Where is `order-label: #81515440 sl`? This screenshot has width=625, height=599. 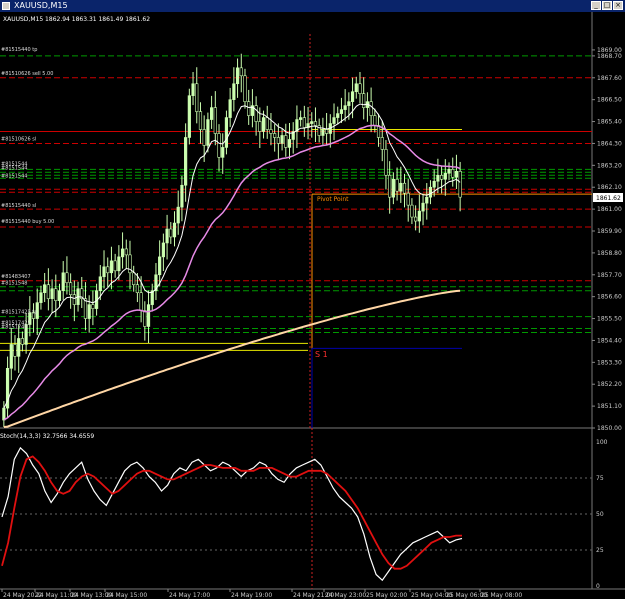 order-label: #81515440 sl is located at coordinates (18, 206).